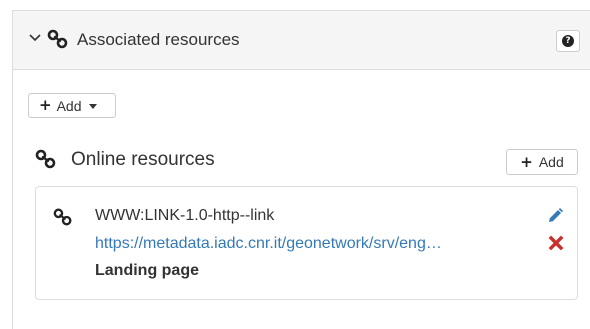  What do you see at coordinates (92, 106) in the screenshot?
I see `caret-down-icon` at bounding box center [92, 106].